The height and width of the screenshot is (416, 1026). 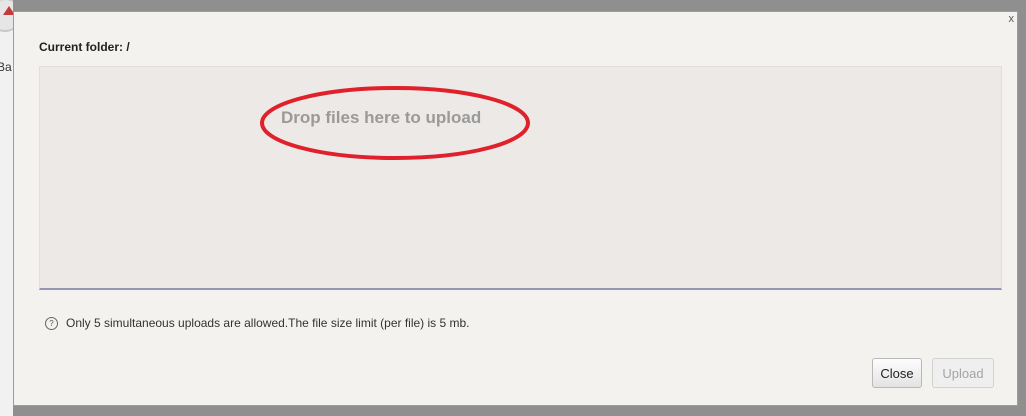 What do you see at coordinates (1012, 19) in the screenshot?
I see `dialog-close-icon: x` at bounding box center [1012, 19].